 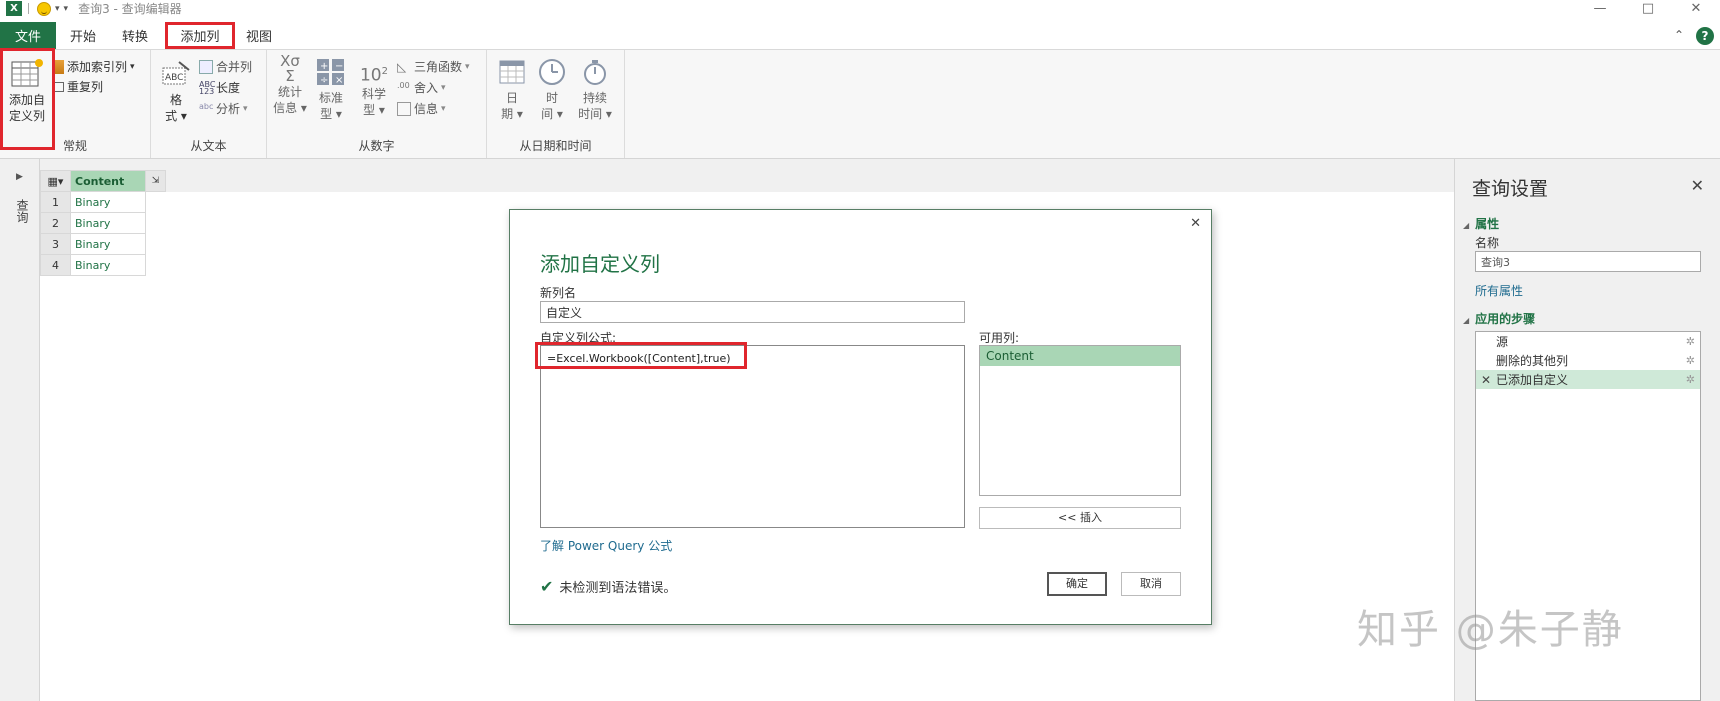 What do you see at coordinates (19, 177) in the screenshot?
I see `expand-arrow-icon: ▶` at bounding box center [19, 177].